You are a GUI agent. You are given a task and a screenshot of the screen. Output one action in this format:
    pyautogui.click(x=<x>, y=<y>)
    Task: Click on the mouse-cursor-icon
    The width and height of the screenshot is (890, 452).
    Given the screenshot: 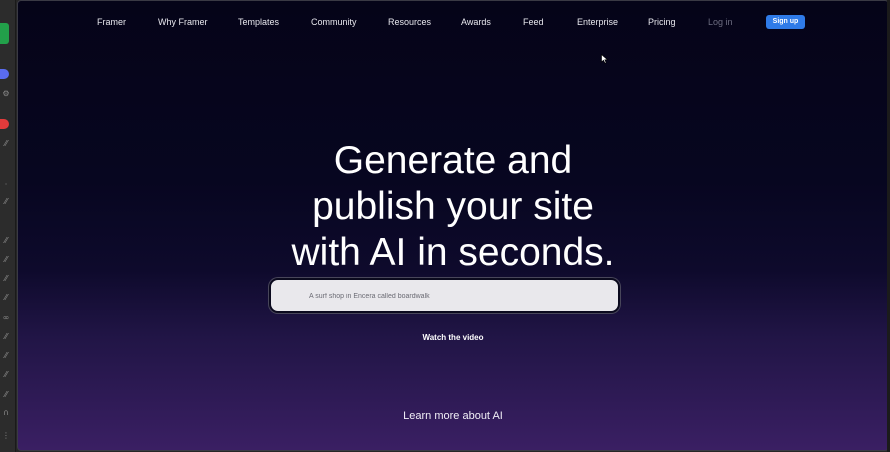 What is the action you would take?
    pyautogui.click(x=605, y=59)
    